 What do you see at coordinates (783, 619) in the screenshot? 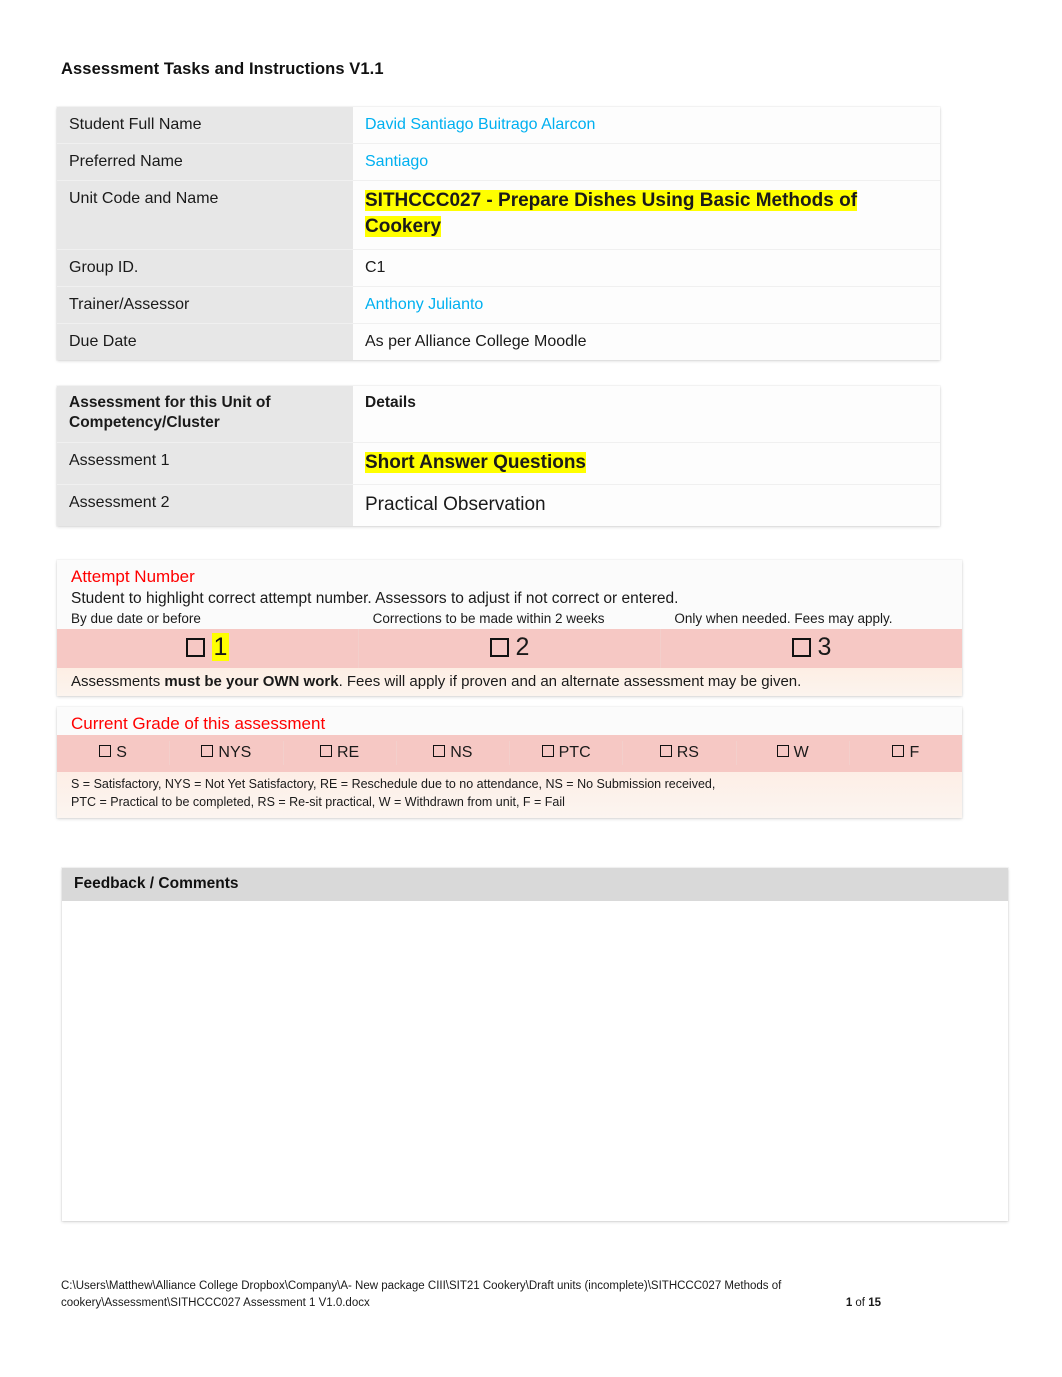
I see `attempt-note-3: Only when needed. Fees may apply.` at bounding box center [783, 619].